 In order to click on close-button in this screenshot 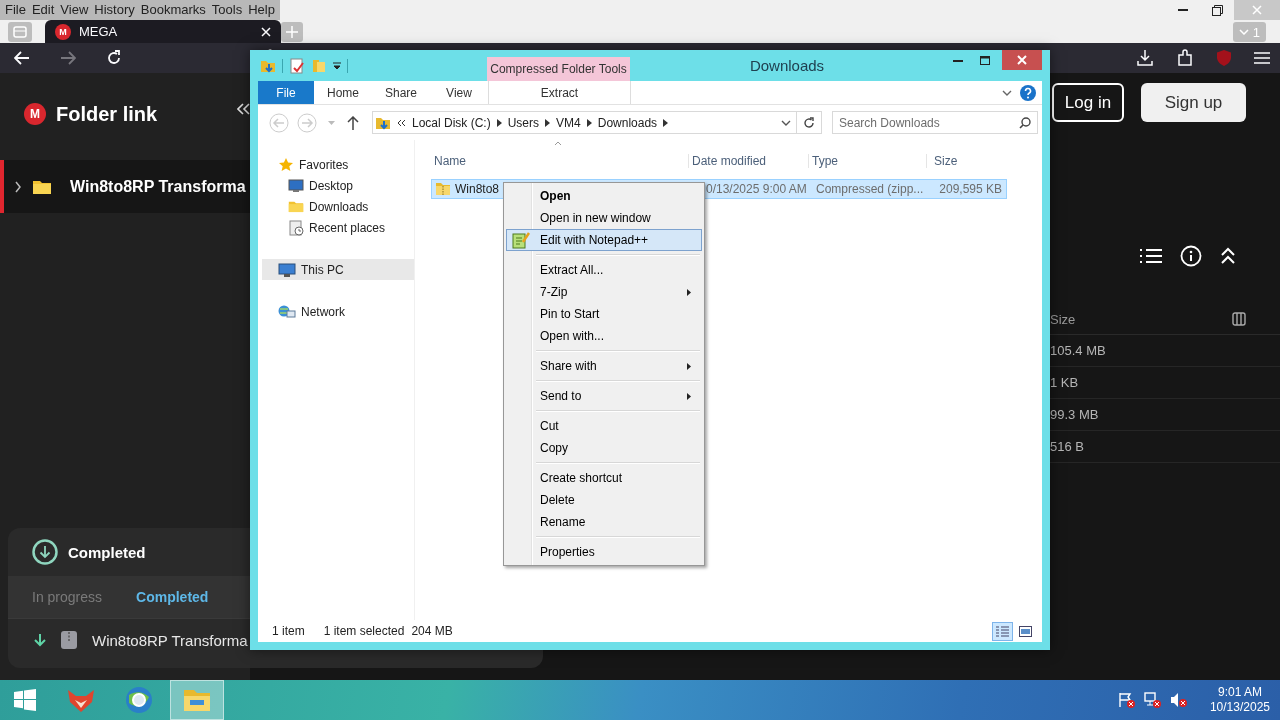, I will do `click(1022, 60)`.